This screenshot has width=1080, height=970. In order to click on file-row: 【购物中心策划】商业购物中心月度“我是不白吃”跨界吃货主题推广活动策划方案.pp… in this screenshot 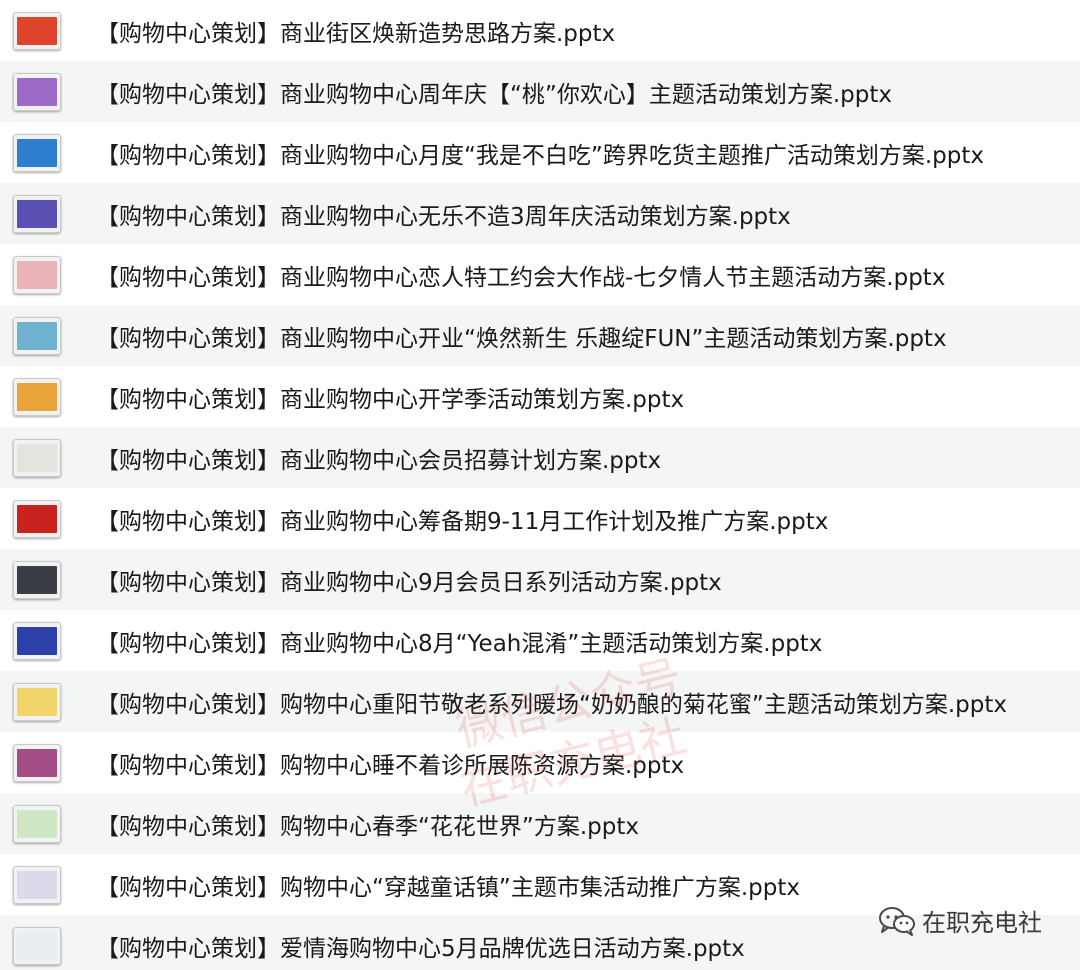, I will do `click(540, 152)`.